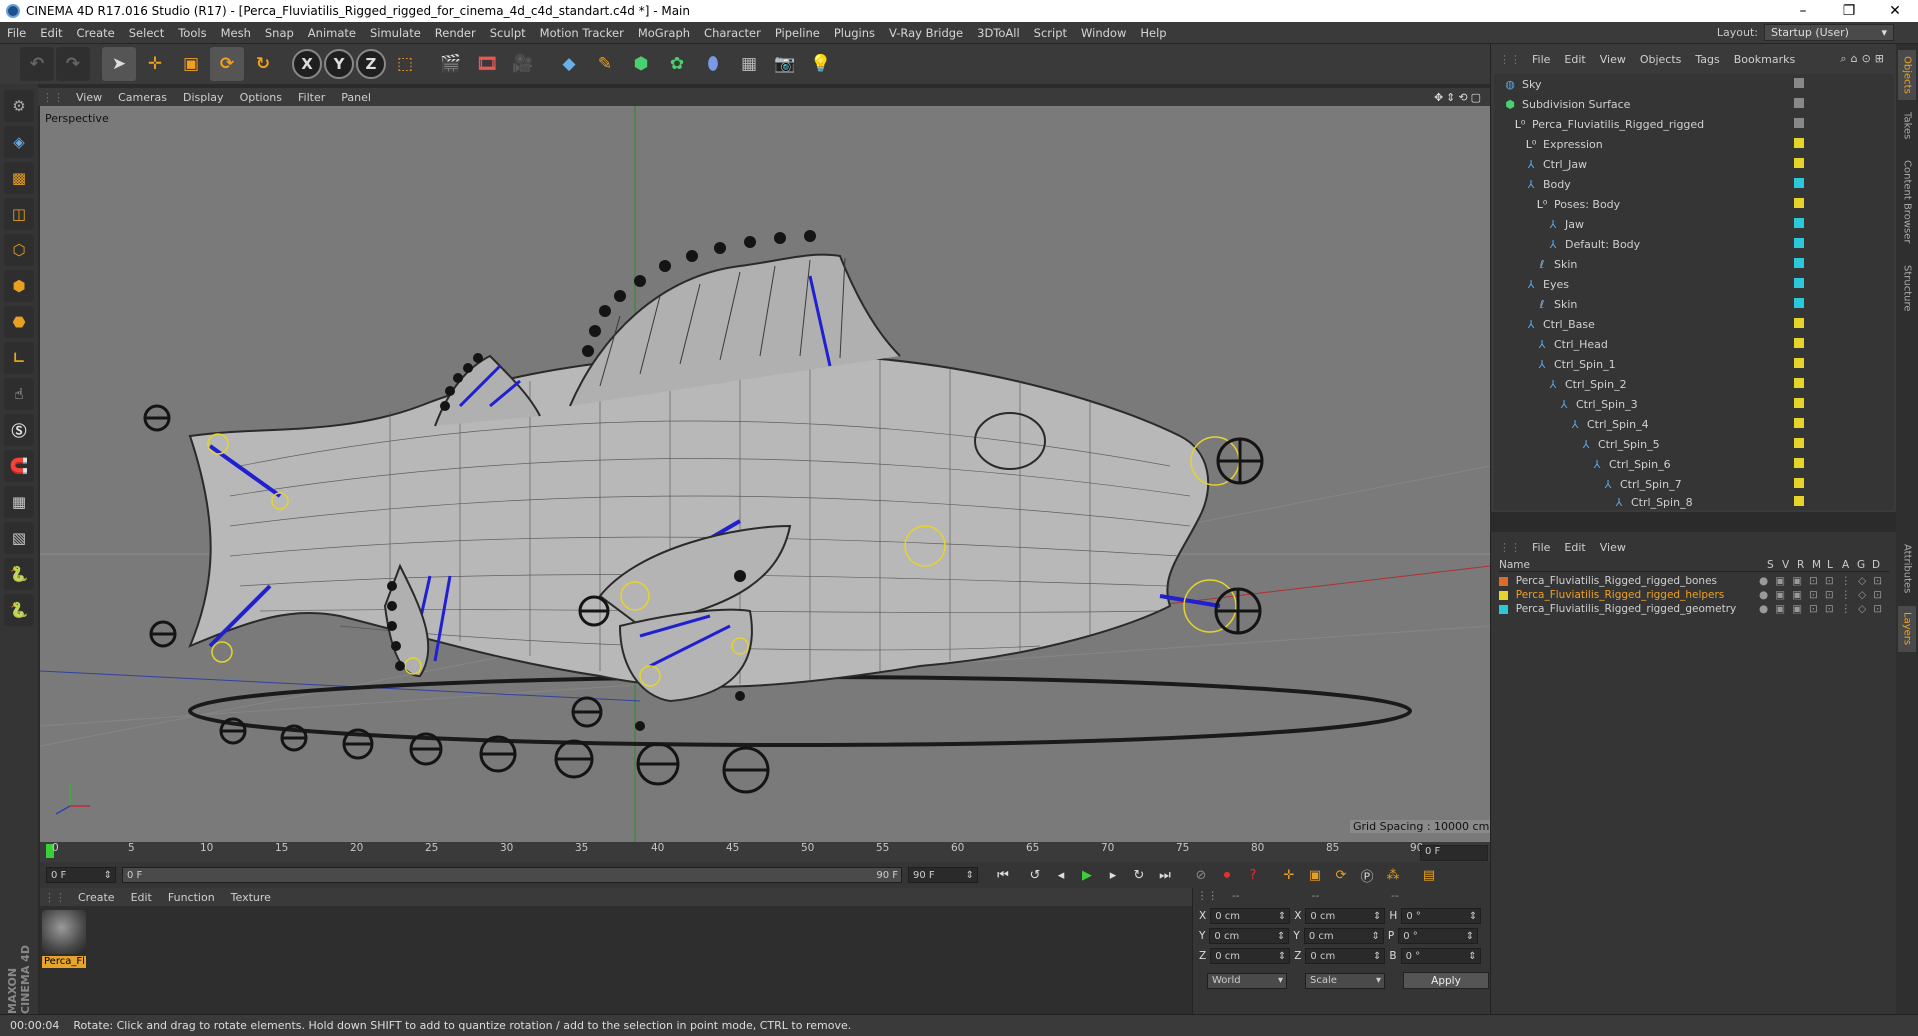  I want to click on x-axis-lock-icon: X, so click(307, 64).